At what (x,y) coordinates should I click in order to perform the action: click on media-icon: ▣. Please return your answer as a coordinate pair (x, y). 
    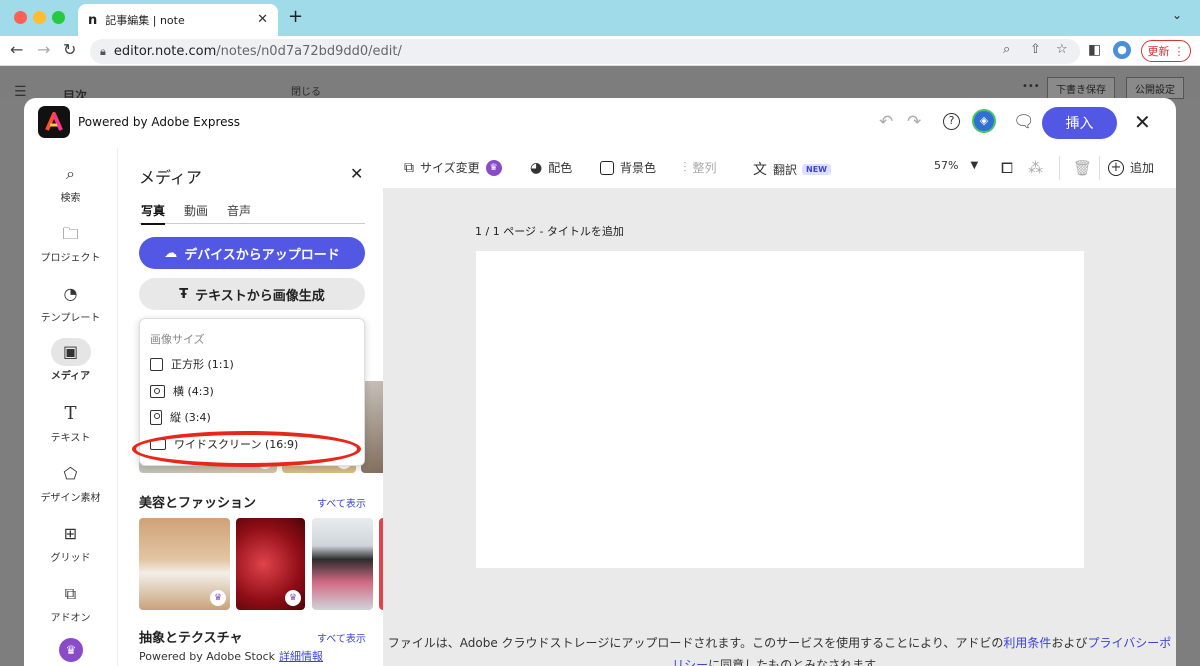
    Looking at the image, I should click on (70, 352).